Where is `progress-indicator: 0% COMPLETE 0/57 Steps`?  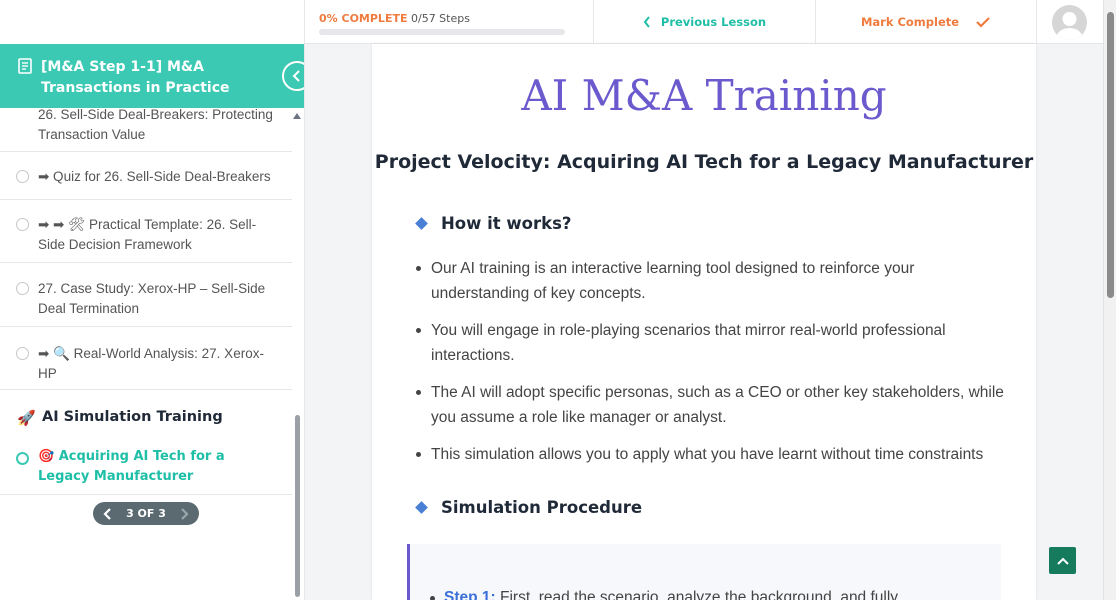
progress-indicator: 0% COMPLETE 0/57 Steps is located at coordinates (454, 23).